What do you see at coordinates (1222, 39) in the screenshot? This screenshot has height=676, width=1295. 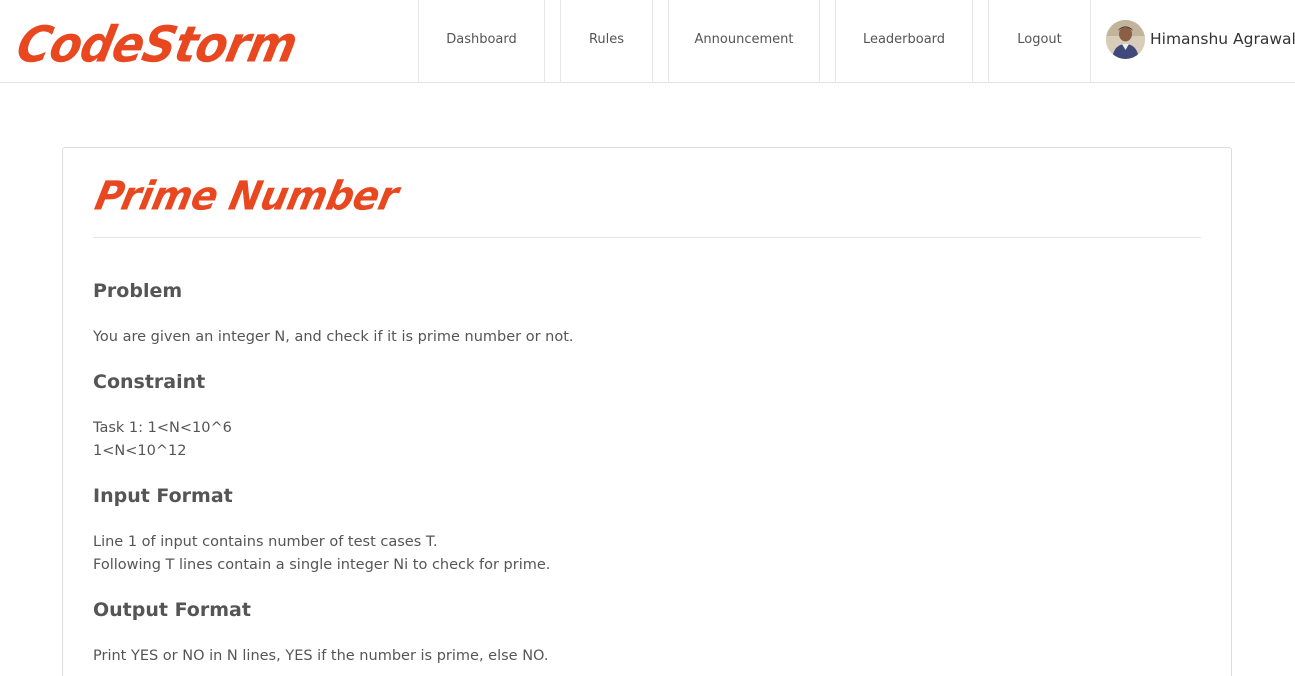 I see `user-name: Himanshu Agrawal` at bounding box center [1222, 39].